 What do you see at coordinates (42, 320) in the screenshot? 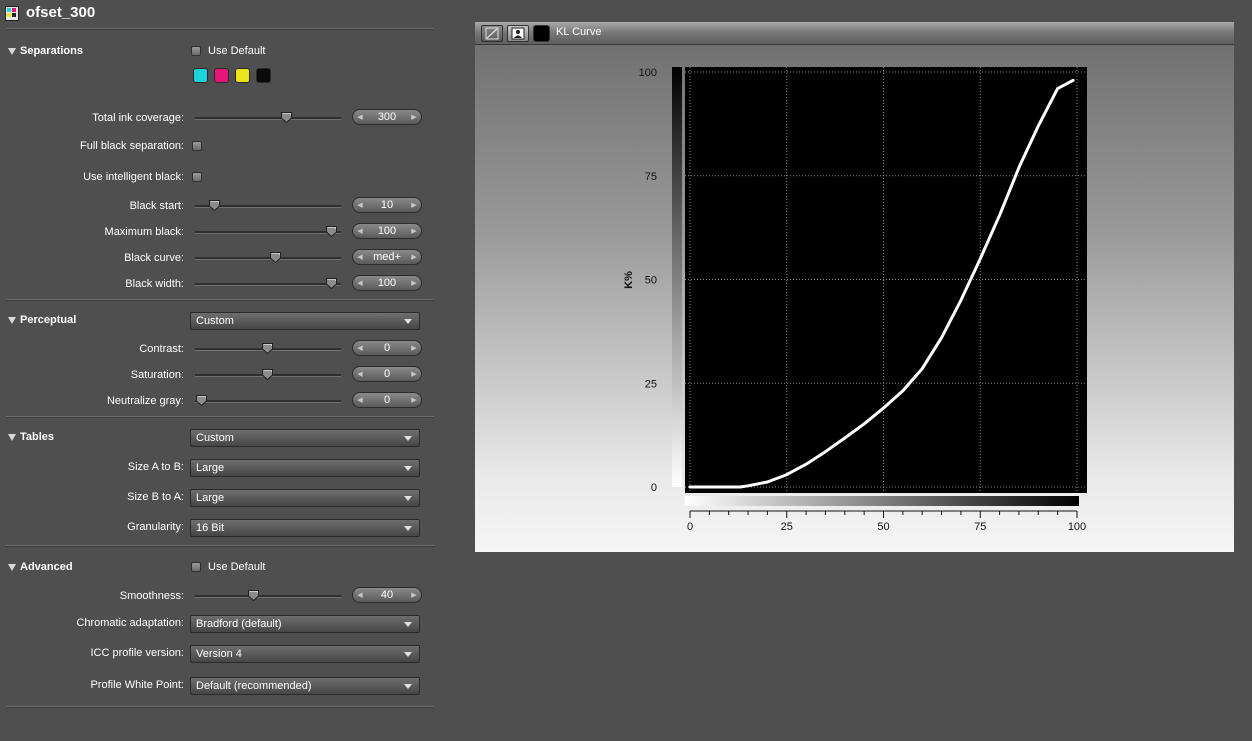
I see `perceptual-section-toggle: Perceptual` at bounding box center [42, 320].